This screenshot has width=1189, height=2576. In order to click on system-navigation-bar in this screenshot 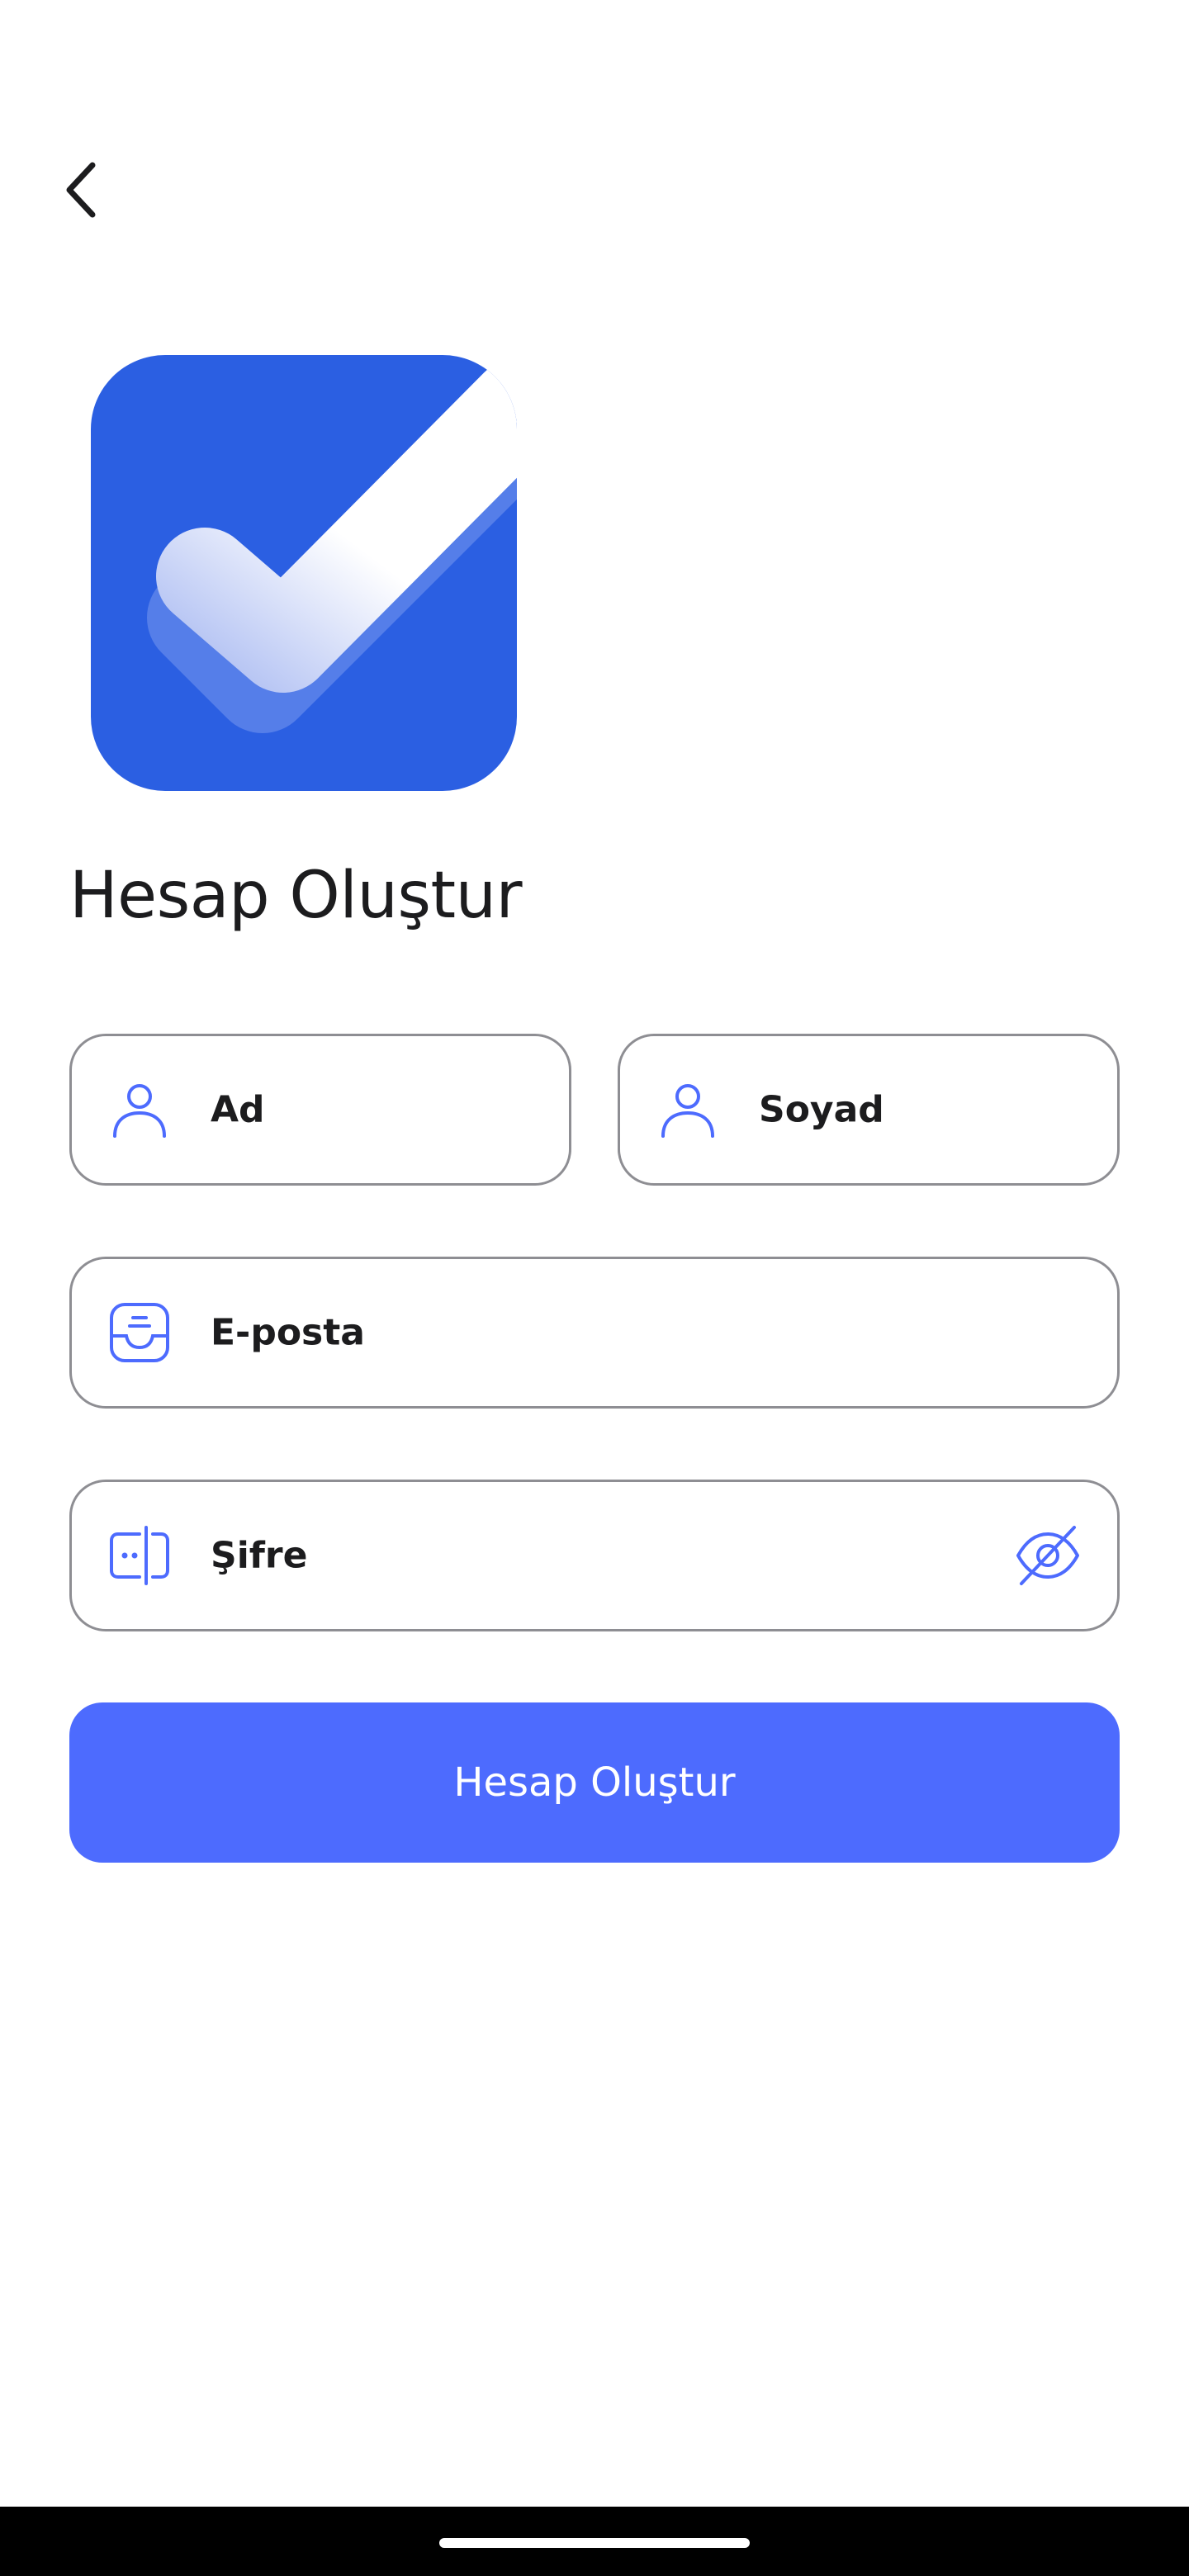, I will do `click(594, 2541)`.